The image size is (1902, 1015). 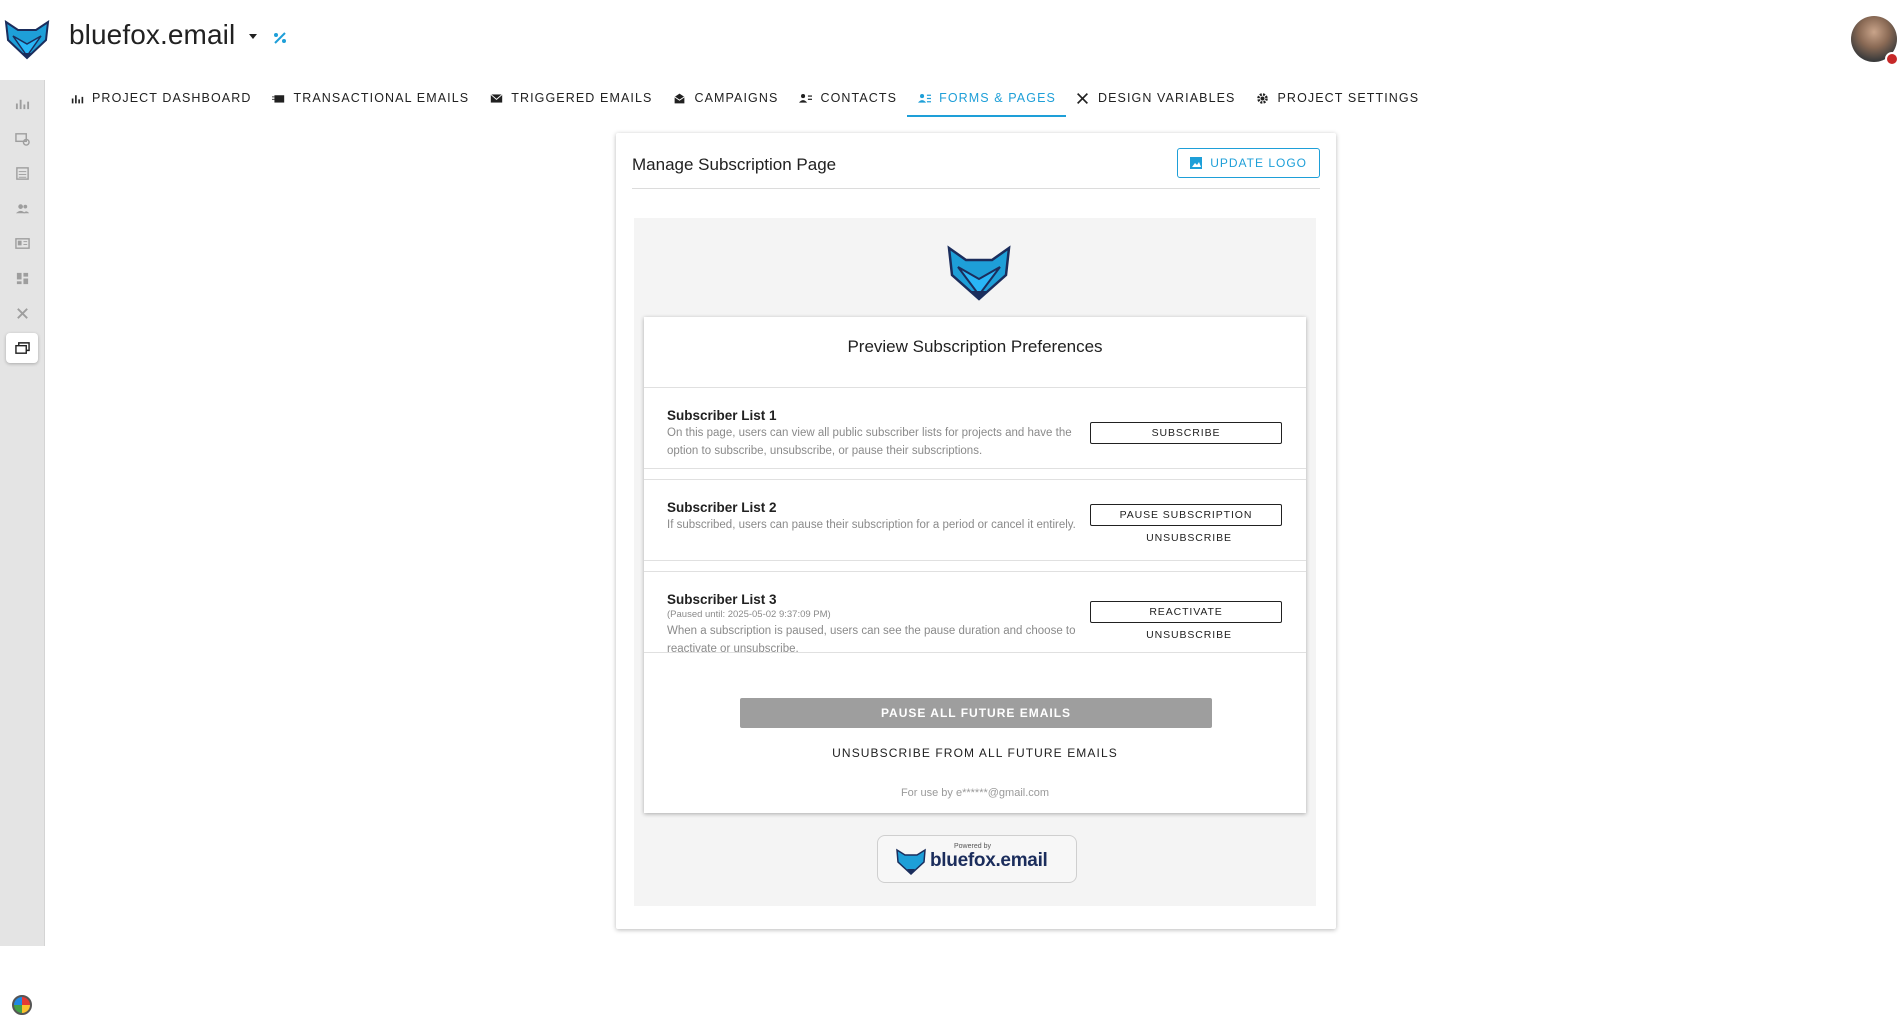 What do you see at coordinates (496, 98) in the screenshot?
I see `envelope-icon` at bounding box center [496, 98].